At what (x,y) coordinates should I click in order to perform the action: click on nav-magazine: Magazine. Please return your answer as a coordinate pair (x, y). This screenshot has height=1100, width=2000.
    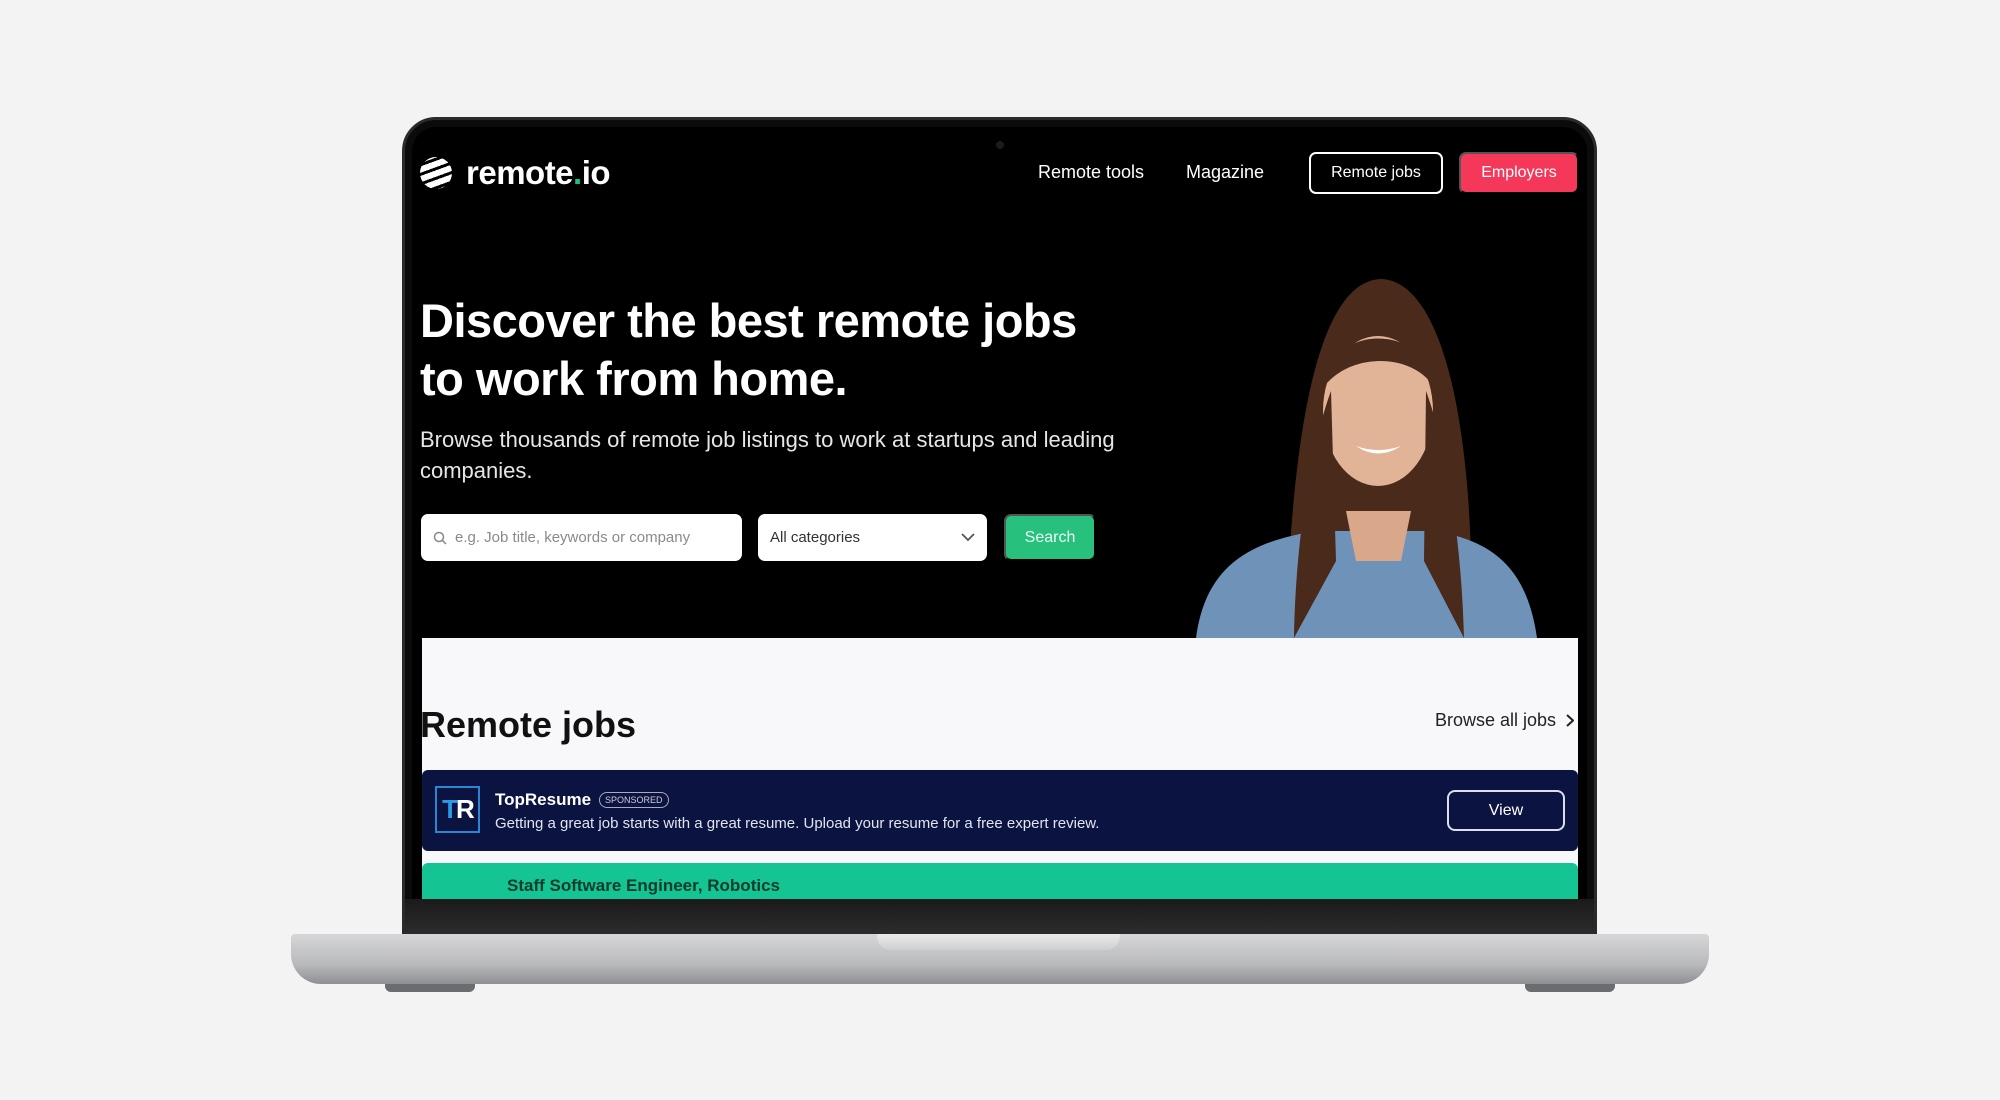
    Looking at the image, I should click on (1225, 172).